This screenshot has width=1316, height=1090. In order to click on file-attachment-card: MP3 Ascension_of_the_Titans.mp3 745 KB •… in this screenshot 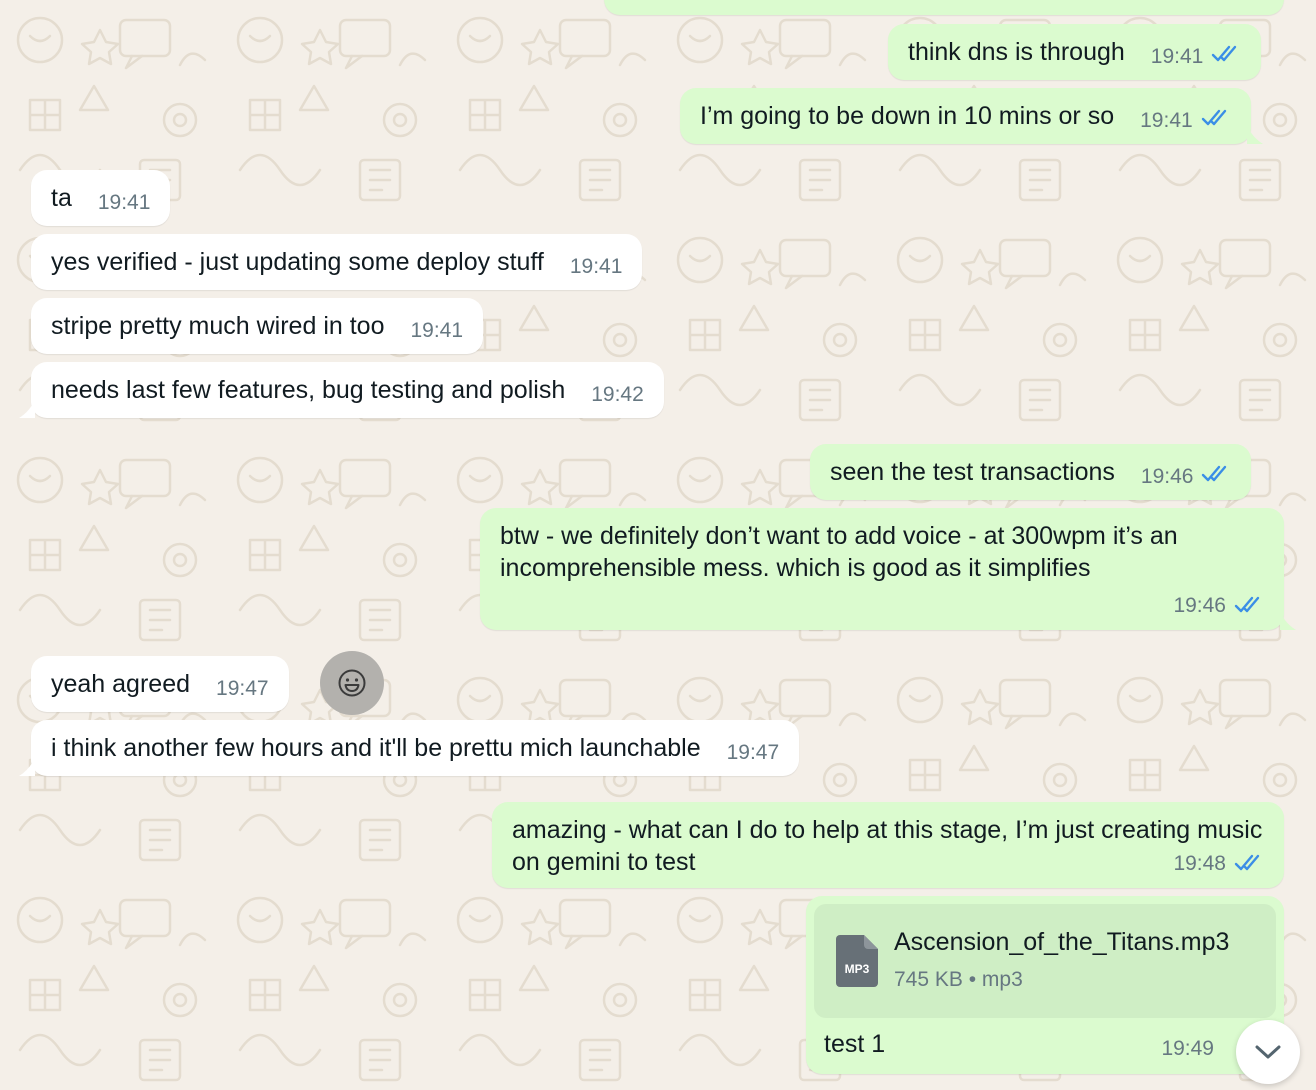, I will do `click(1045, 961)`.